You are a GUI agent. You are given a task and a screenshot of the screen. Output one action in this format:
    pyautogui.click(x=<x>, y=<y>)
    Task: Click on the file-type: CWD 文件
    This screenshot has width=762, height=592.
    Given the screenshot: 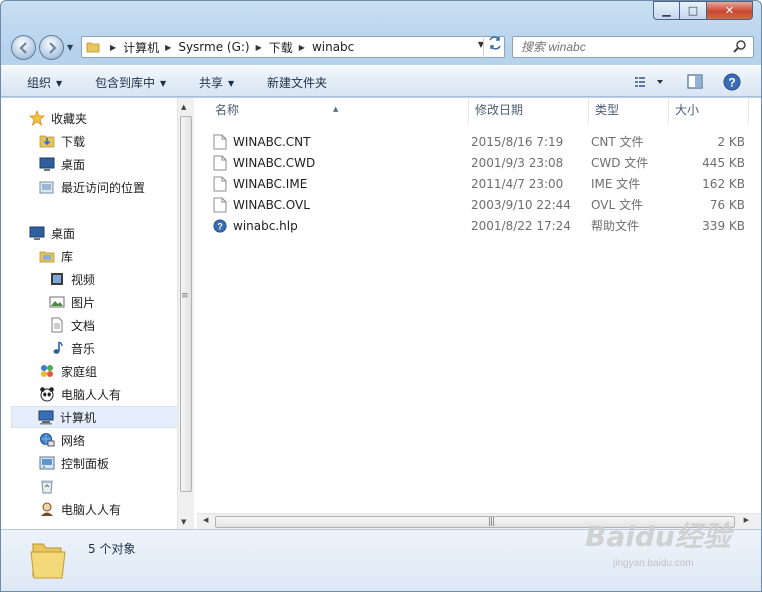 What is the action you would take?
    pyautogui.click(x=620, y=163)
    